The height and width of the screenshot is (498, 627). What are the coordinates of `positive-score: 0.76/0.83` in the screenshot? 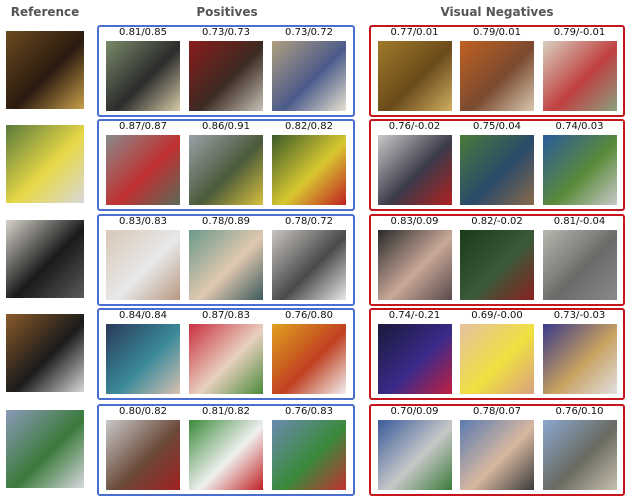 It's located at (309, 411).